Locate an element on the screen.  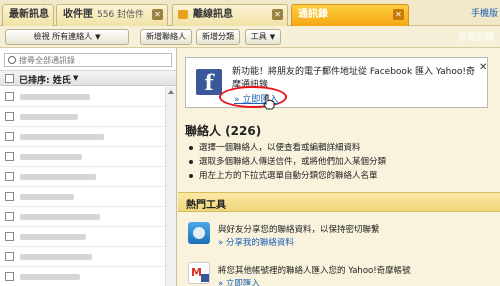
tab-offline-messages: 離線訊息 ✕ is located at coordinates (230, 15).